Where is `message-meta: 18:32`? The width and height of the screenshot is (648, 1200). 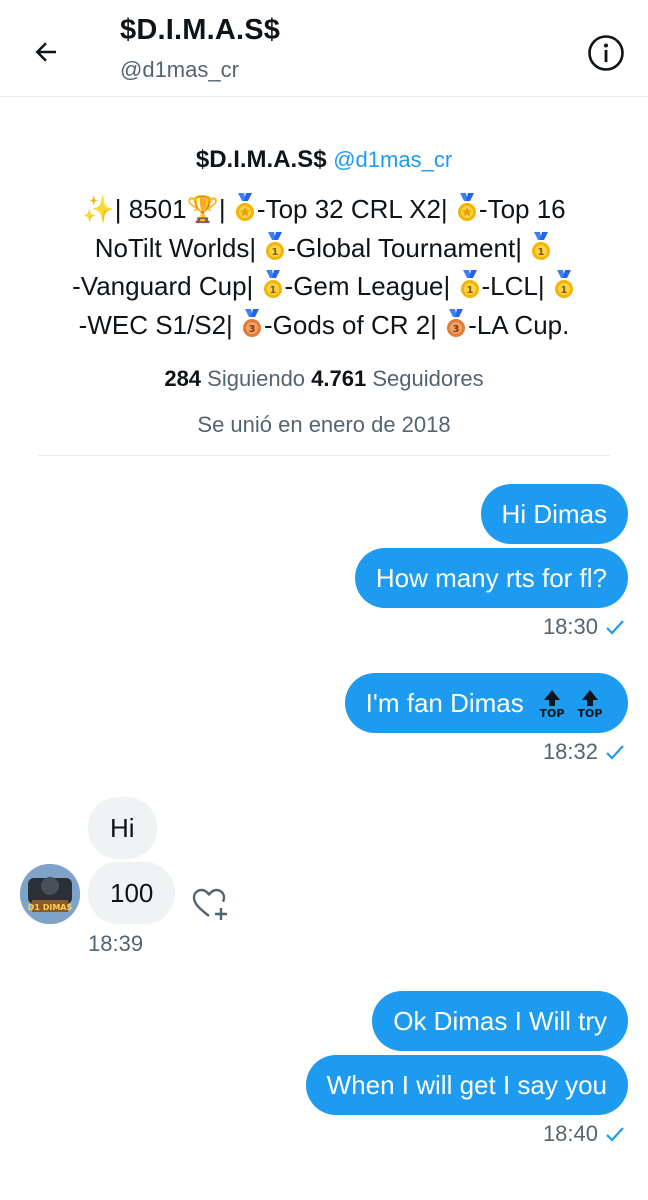
message-meta: 18:32 is located at coordinates (584, 752).